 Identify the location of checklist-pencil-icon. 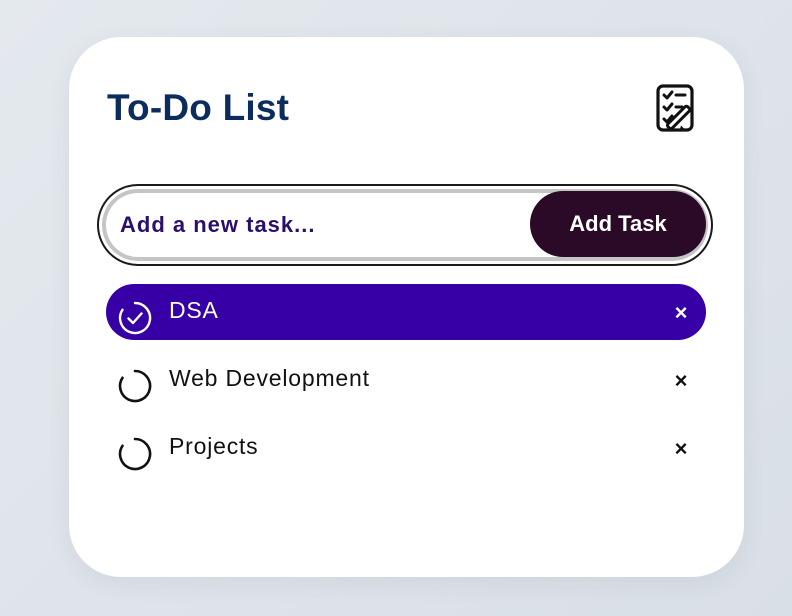
(675, 108).